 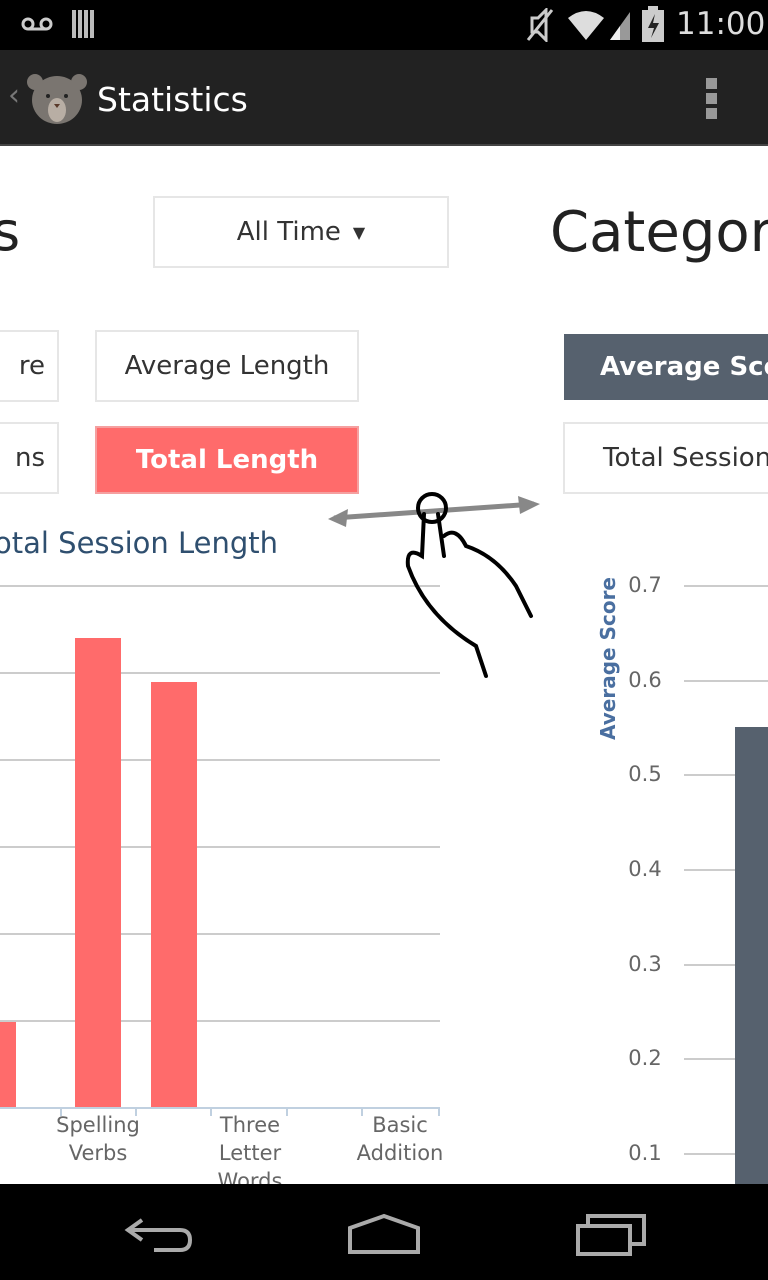 What do you see at coordinates (645, 1153) in the screenshot?
I see `y-tick-label: 0.1` at bounding box center [645, 1153].